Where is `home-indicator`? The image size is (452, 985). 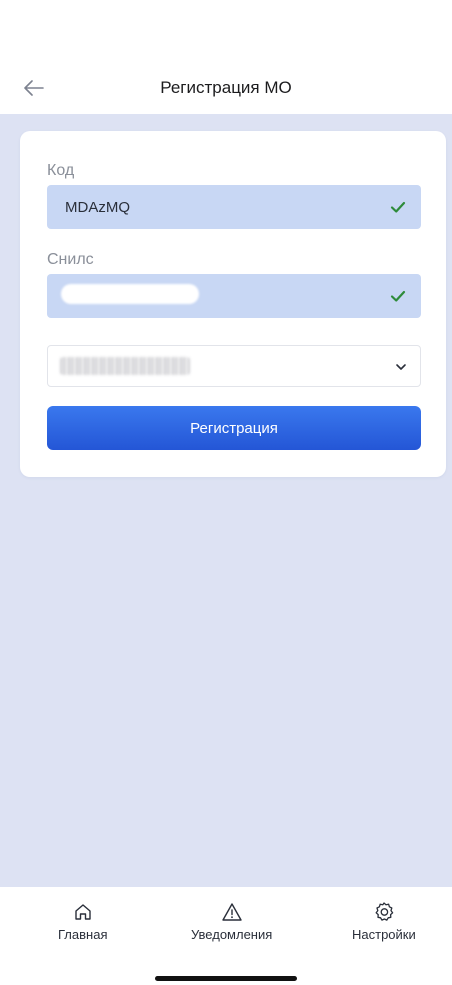 home-indicator is located at coordinates (226, 978).